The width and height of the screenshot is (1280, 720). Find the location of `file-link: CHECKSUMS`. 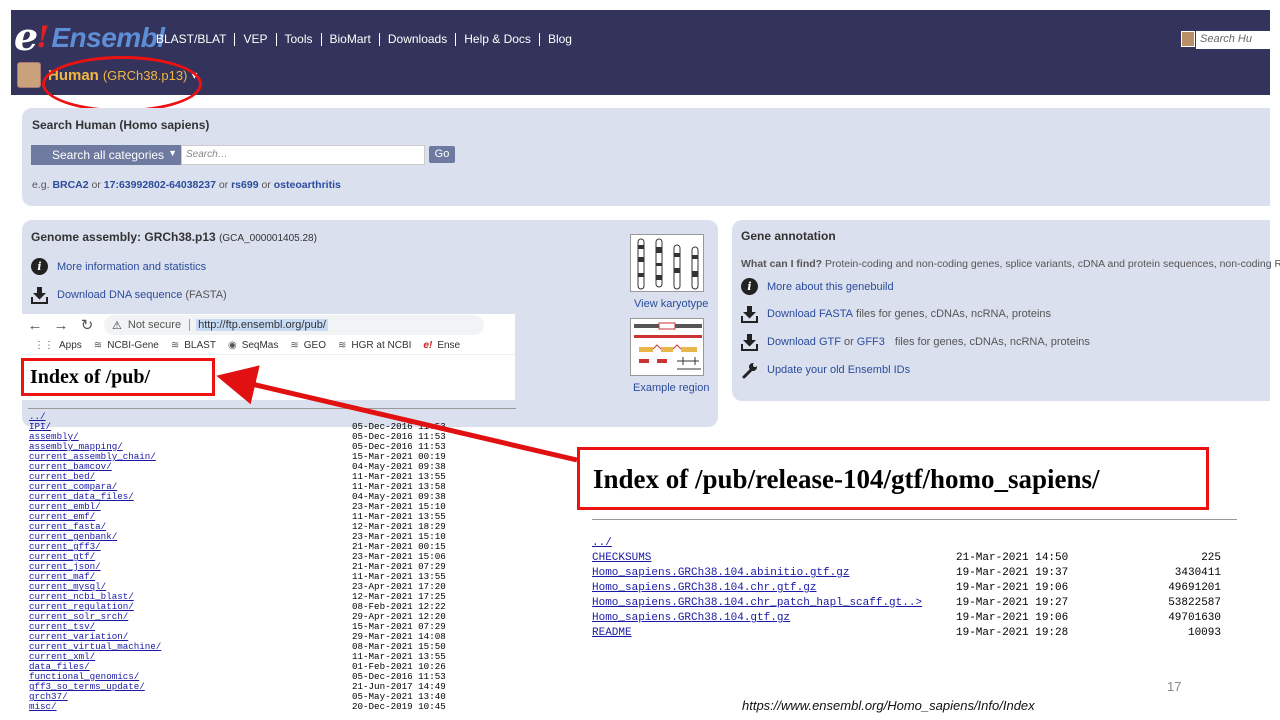

file-link: CHECKSUMS is located at coordinates (774, 558).